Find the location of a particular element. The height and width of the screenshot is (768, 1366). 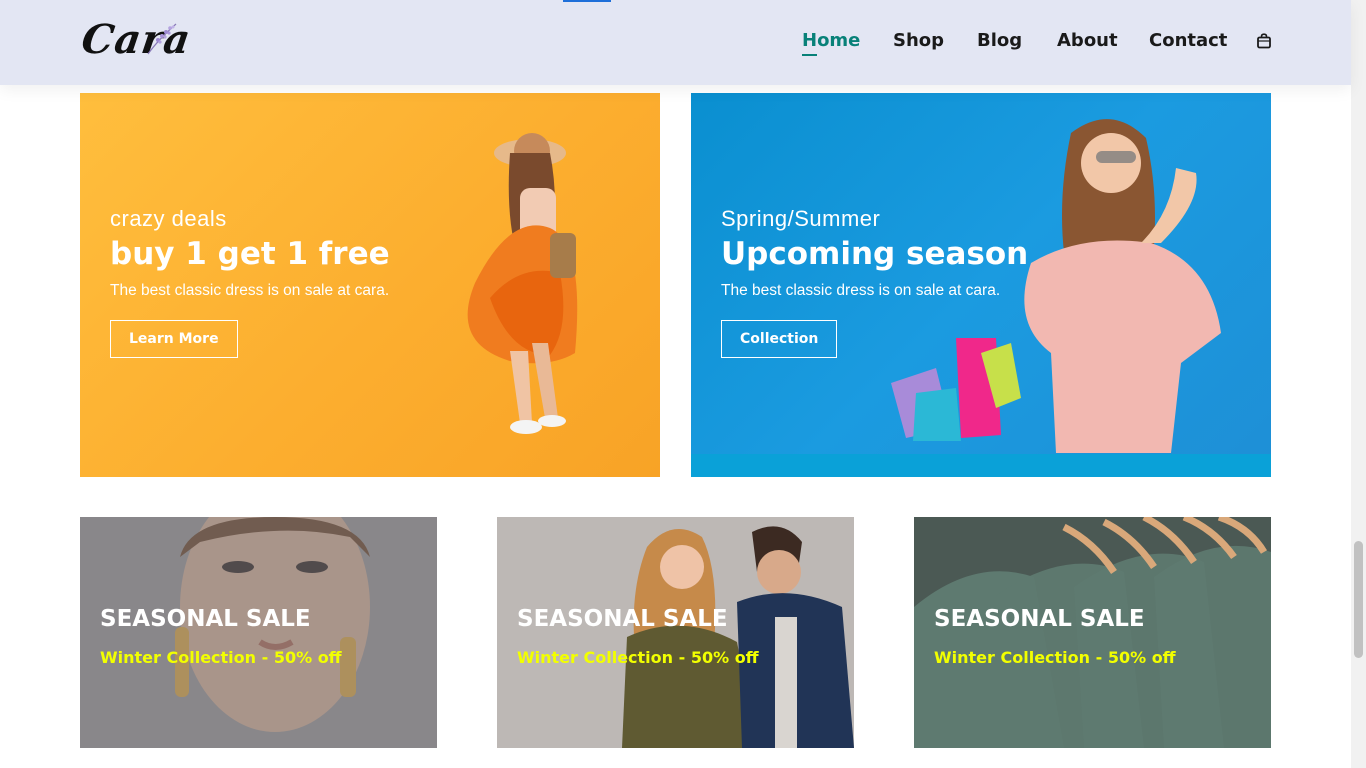

page-scrollbar is located at coordinates (1358, 384).